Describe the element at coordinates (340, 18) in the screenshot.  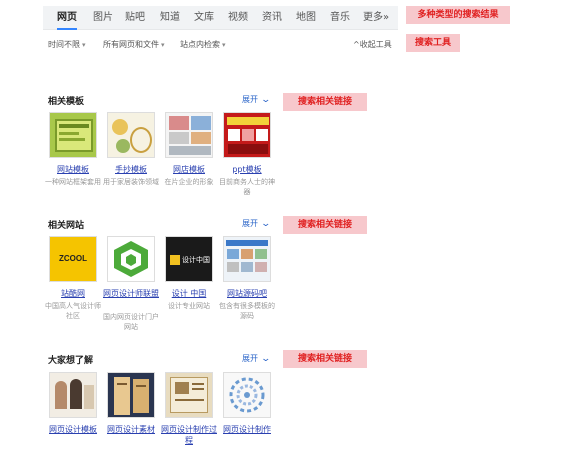
I see `tab-music: 音乐` at that location.